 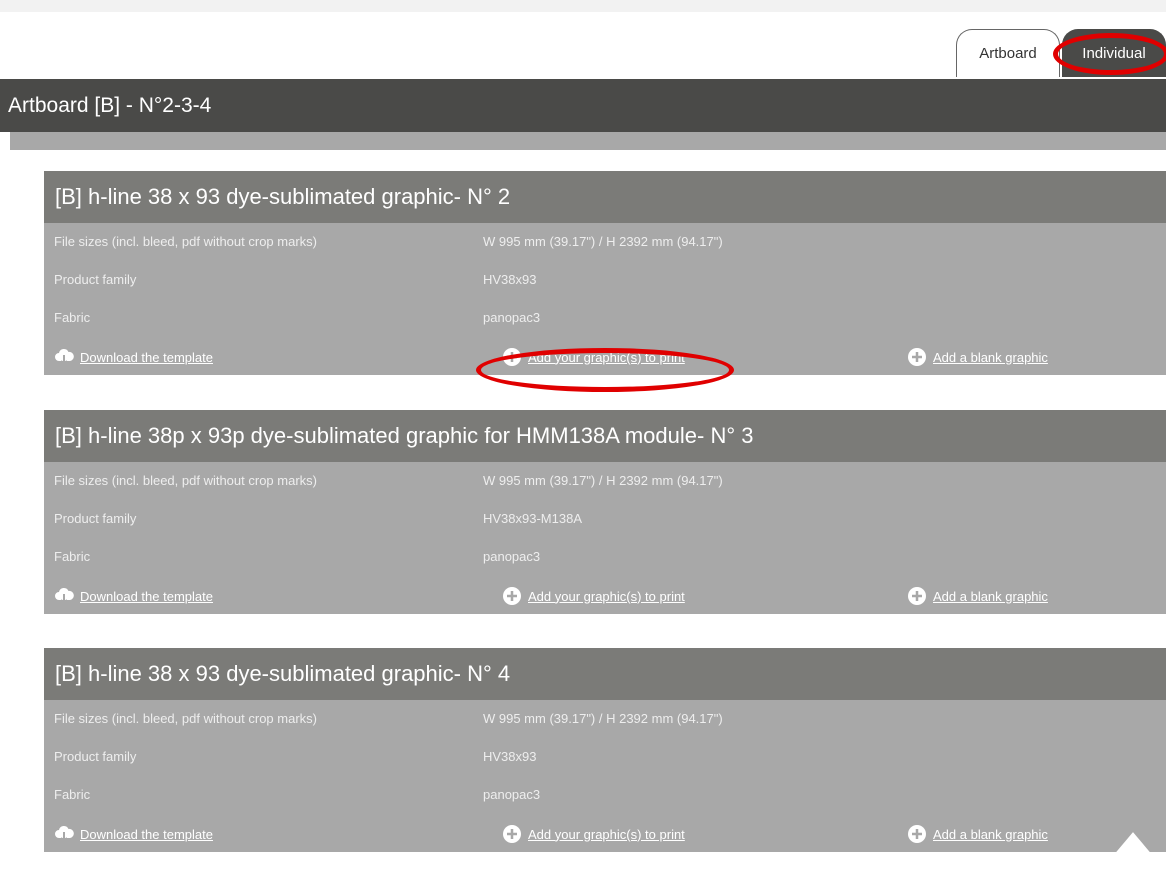 What do you see at coordinates (588, 141) in the screenshot?
I see `header-divider` at bounding box center [588, 141].